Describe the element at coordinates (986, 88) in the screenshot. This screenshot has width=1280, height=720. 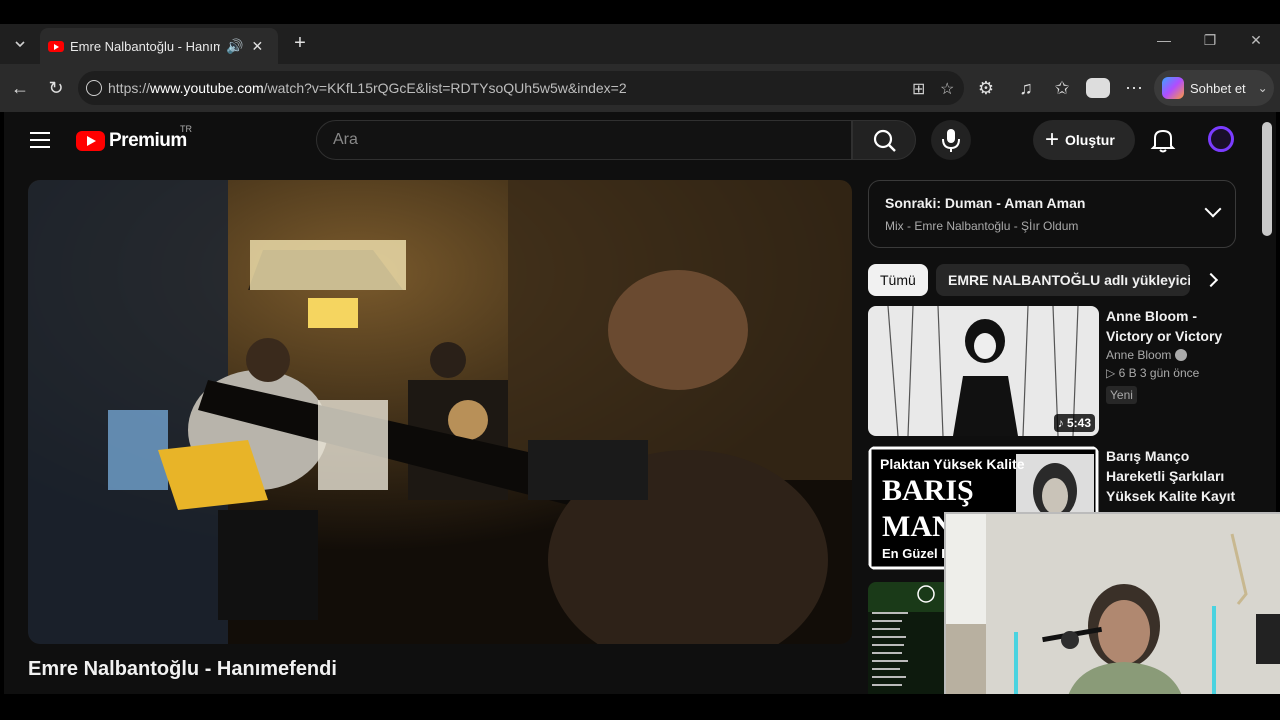
I see `extensions-puzzle-icon: ⚙` at that location.